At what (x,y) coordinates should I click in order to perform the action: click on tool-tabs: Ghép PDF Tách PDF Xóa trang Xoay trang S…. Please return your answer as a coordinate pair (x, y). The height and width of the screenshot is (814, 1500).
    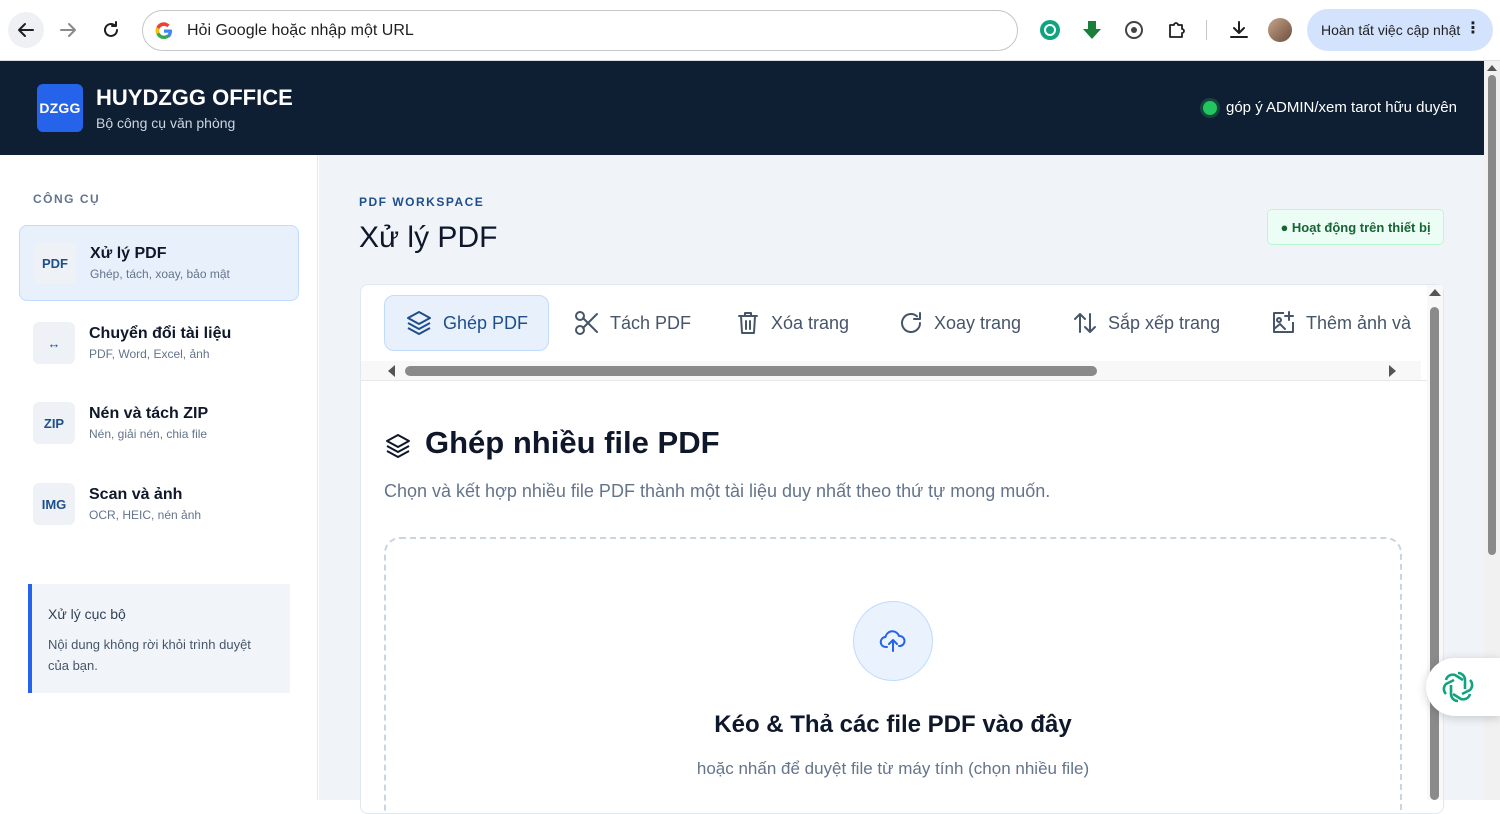
    Looking at the image, I should click on (895, 333).